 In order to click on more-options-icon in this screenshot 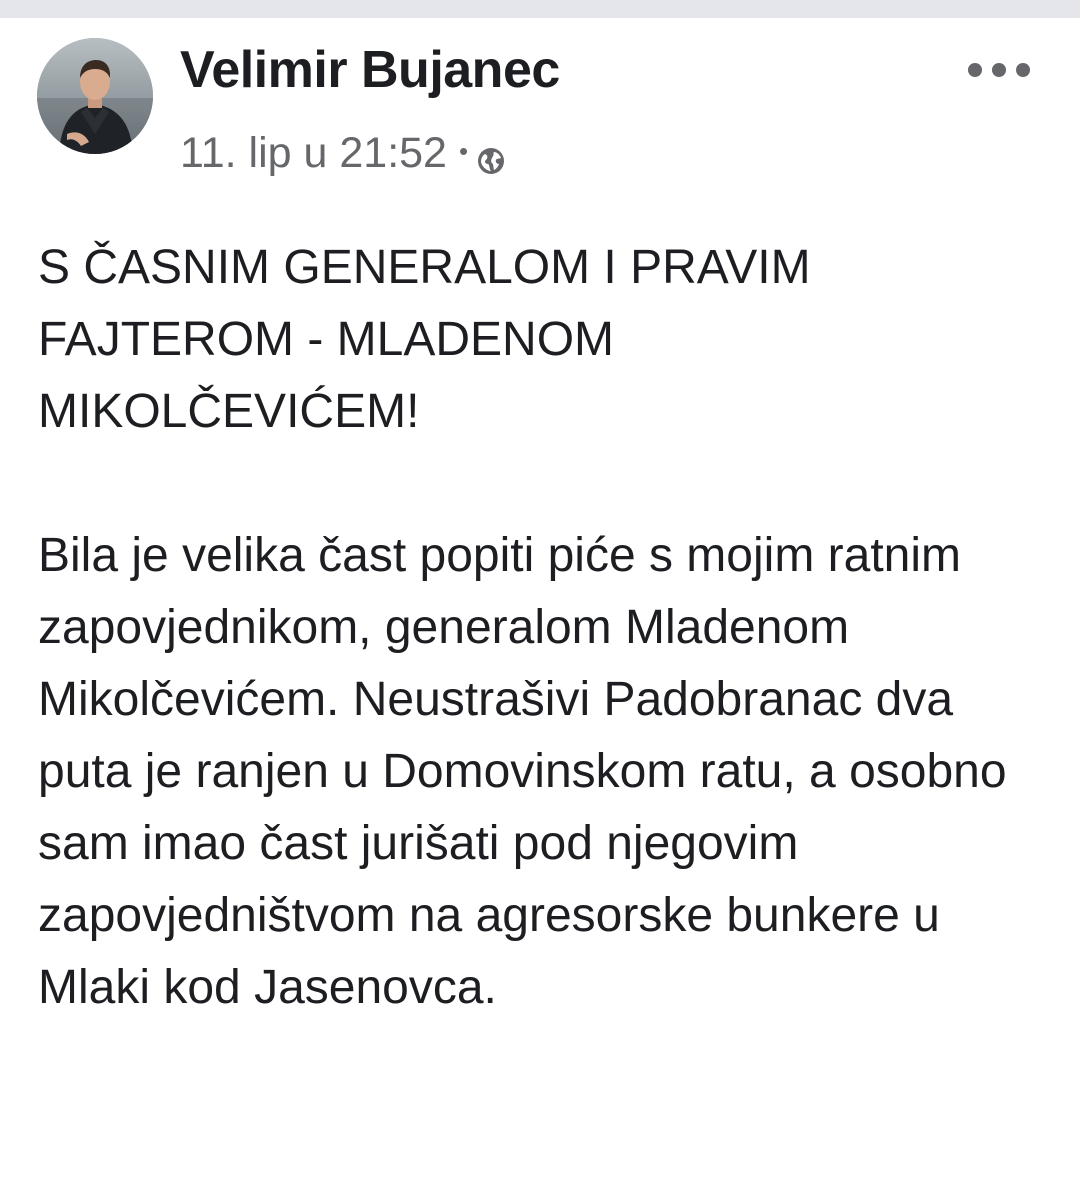, I will do `click(999, 70)`.